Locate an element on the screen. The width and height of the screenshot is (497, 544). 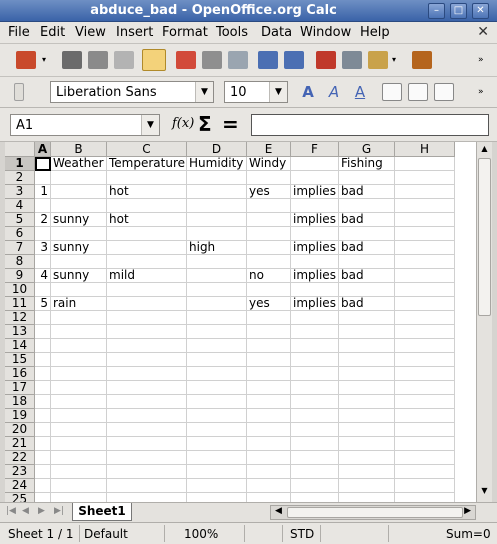
cell-g2 is located at coordinates (367, 178).